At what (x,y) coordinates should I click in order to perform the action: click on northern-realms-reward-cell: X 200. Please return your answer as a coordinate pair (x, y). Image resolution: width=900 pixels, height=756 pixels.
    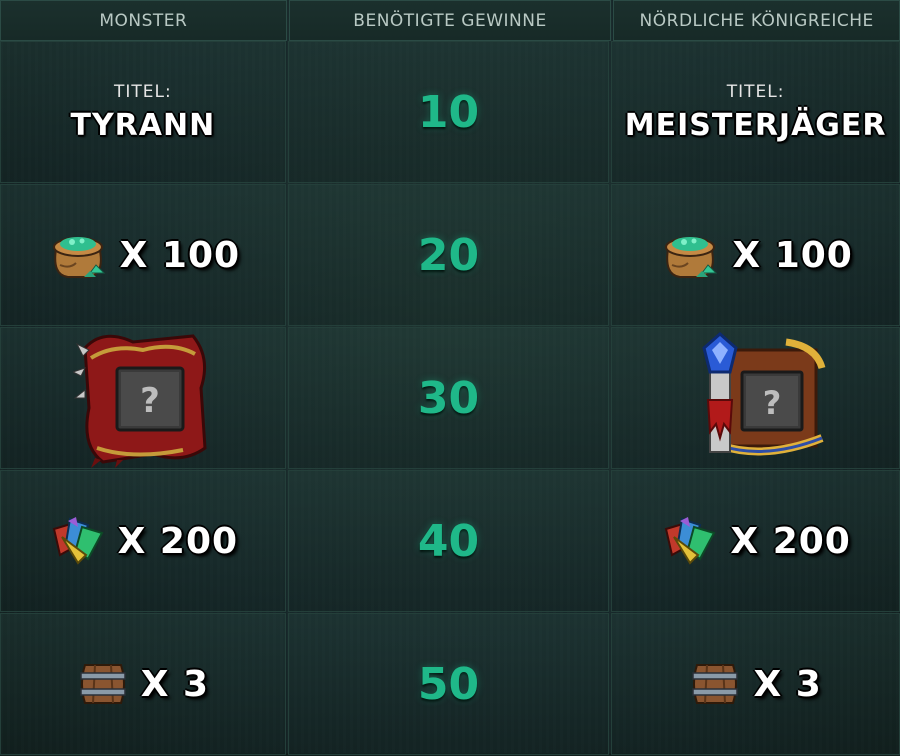
    Looking at the image, I should click on (755, 541).